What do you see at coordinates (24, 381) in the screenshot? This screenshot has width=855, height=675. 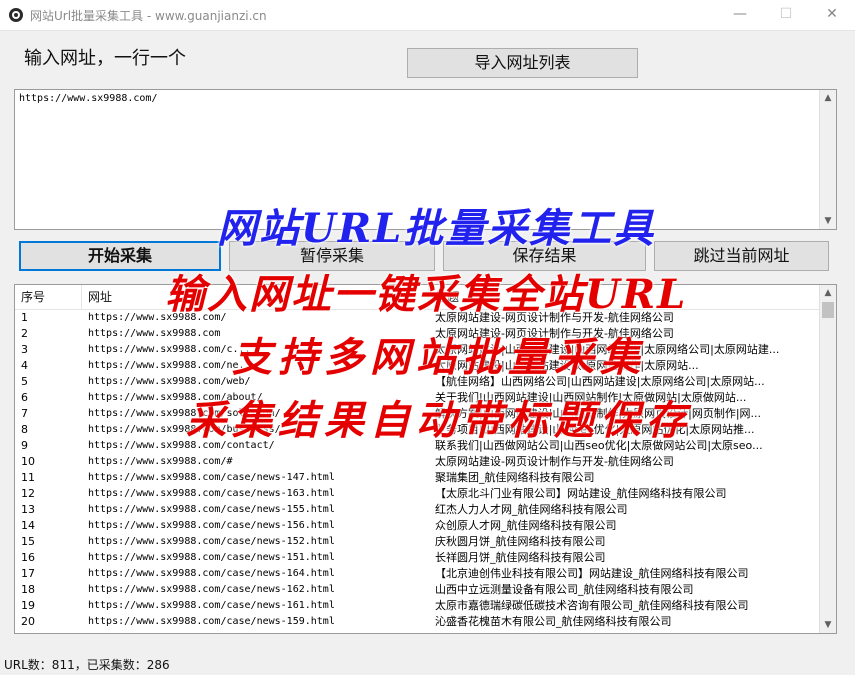 I see `row-index: 5` at bounding box center [24, 381].